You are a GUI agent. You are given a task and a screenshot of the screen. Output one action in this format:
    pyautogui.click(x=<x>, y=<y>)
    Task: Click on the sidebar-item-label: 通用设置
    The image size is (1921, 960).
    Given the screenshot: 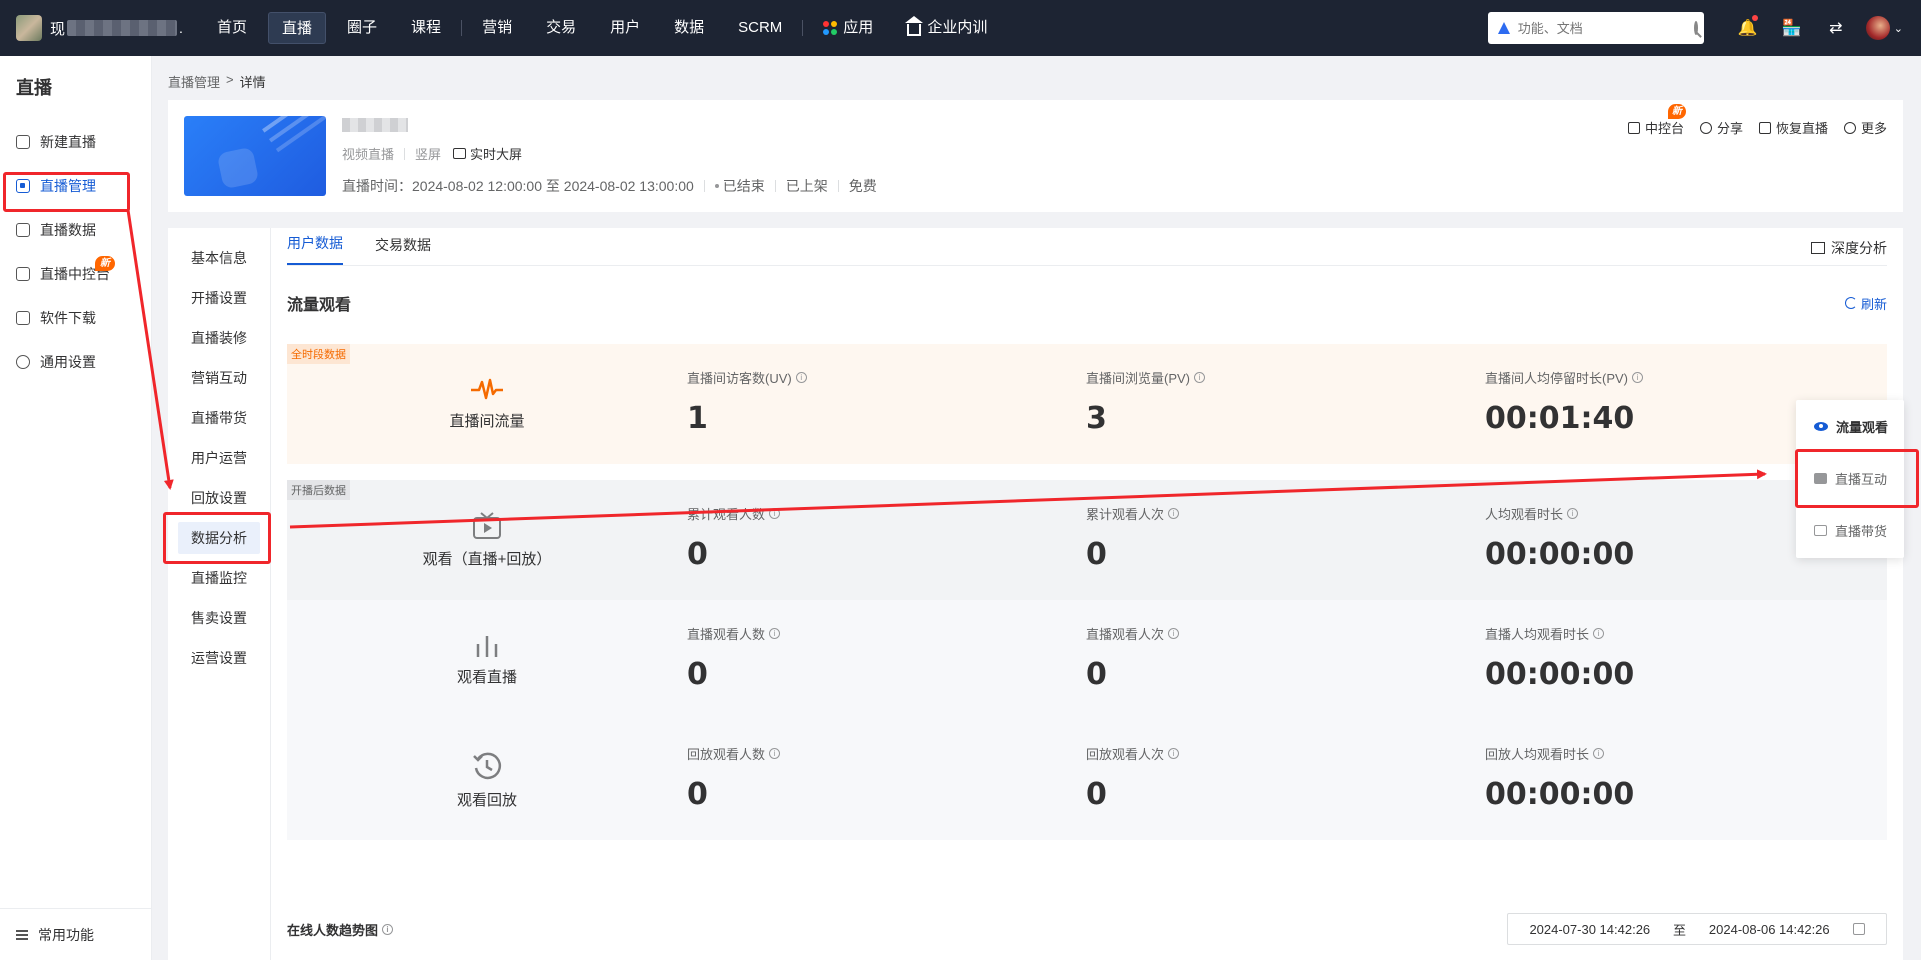 What is the action you would take?
    pyautogui.click(x=68, y=362)
    